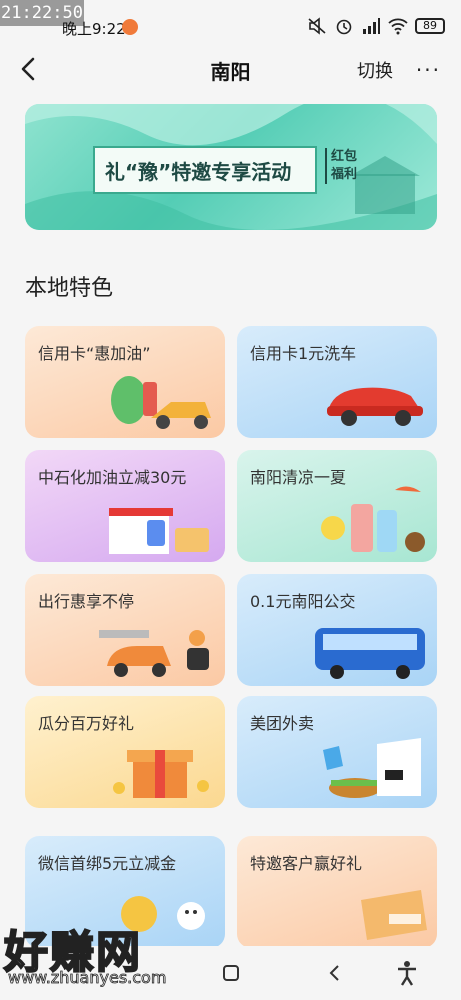 The width and height of the screenshot is (461, 1000). I want to click on drinks-icon, so click(373, 519).